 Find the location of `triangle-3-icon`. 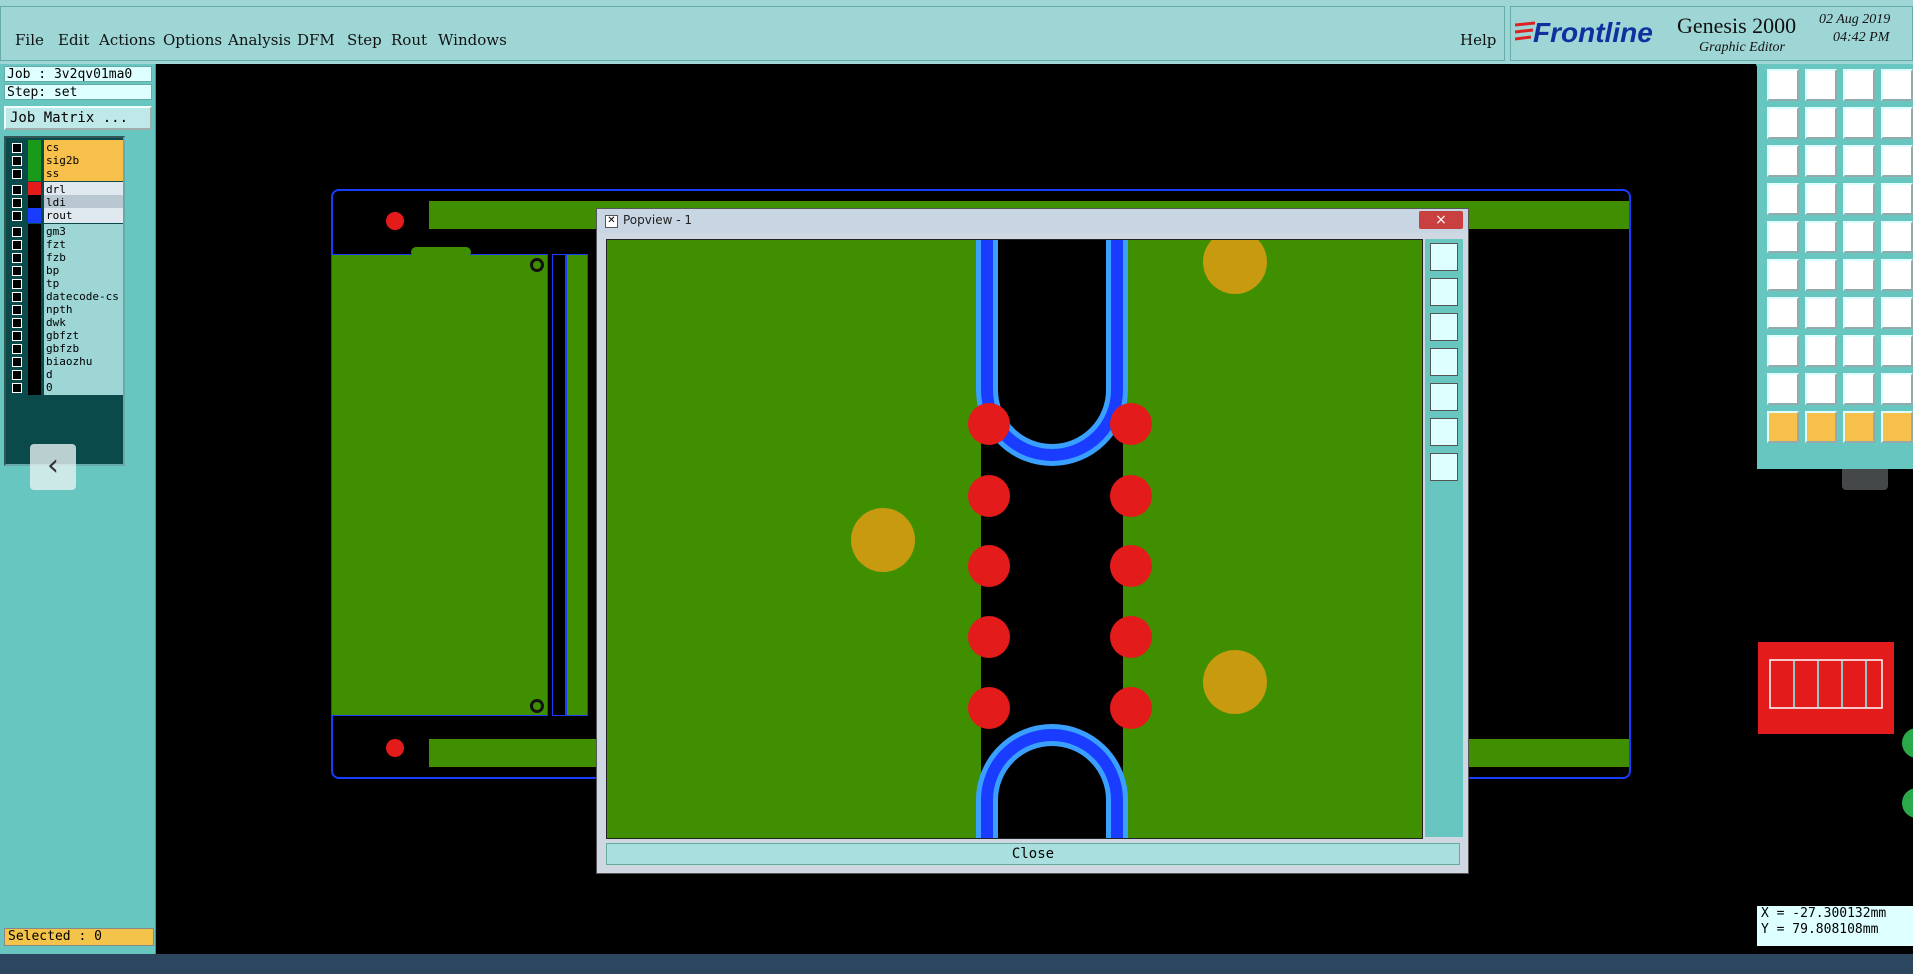

triangle-3-icon is located at coordinates (1859, 389).